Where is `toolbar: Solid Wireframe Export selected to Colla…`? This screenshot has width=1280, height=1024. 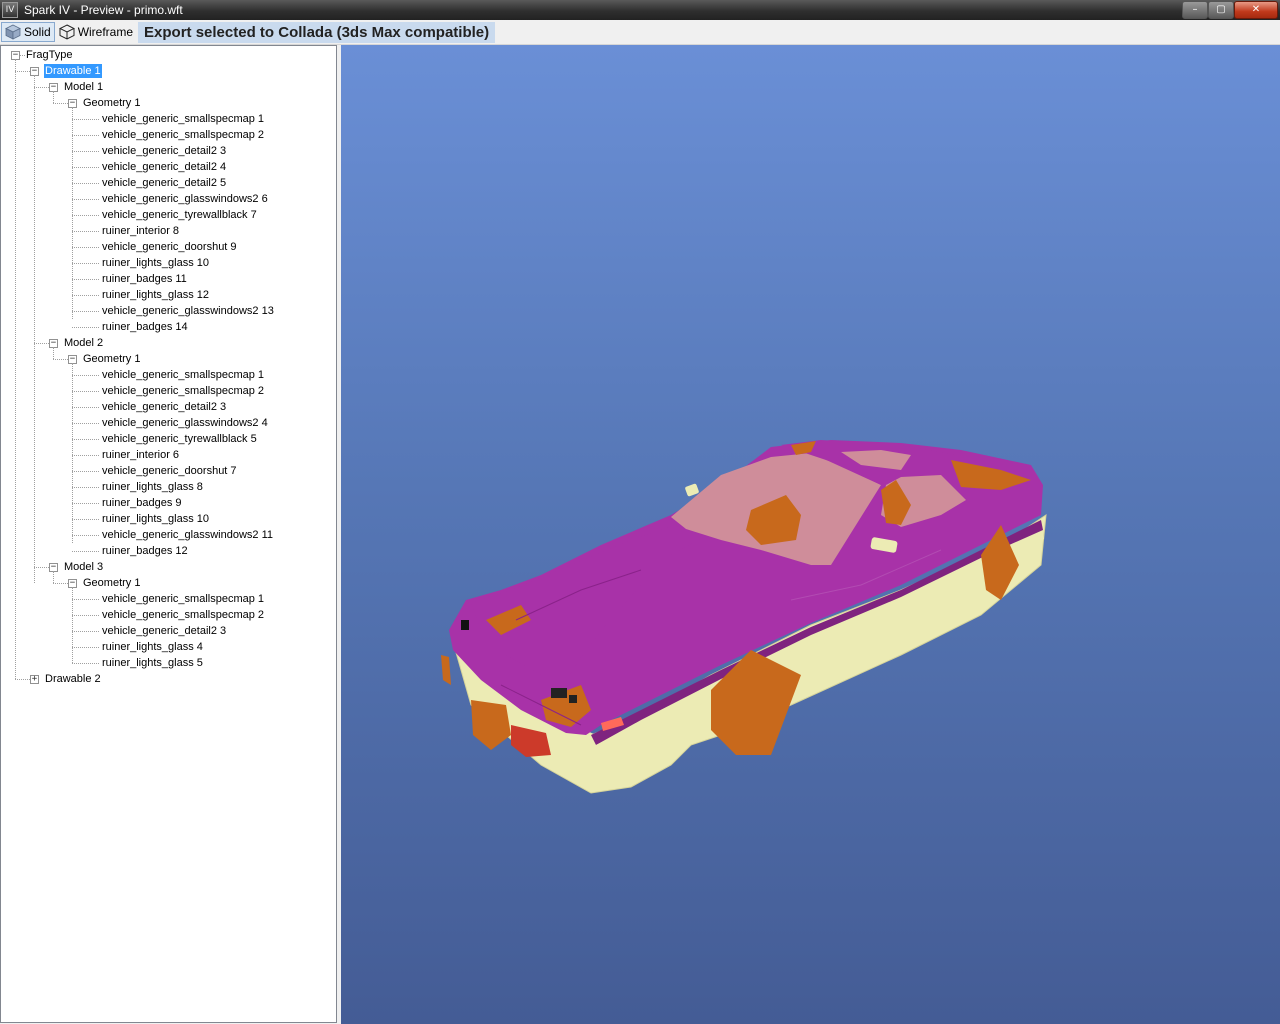
toolbar: Solid Wireframe Export selected to Colla… is located at coordinates (640, 32).